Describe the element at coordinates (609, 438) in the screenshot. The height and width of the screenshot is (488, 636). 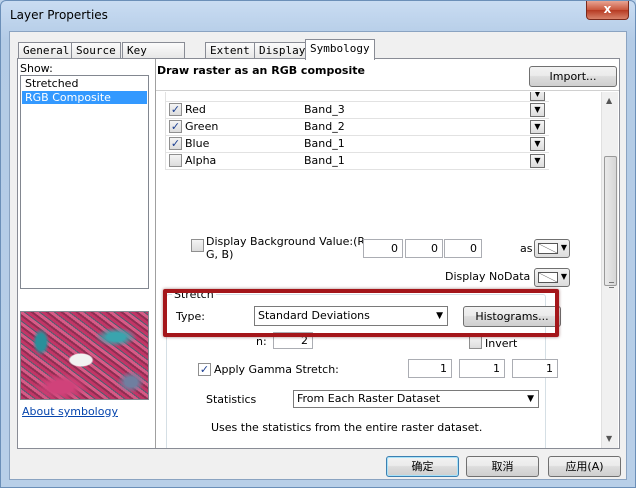
I see `scroll-down-icon: ▼` at that location.